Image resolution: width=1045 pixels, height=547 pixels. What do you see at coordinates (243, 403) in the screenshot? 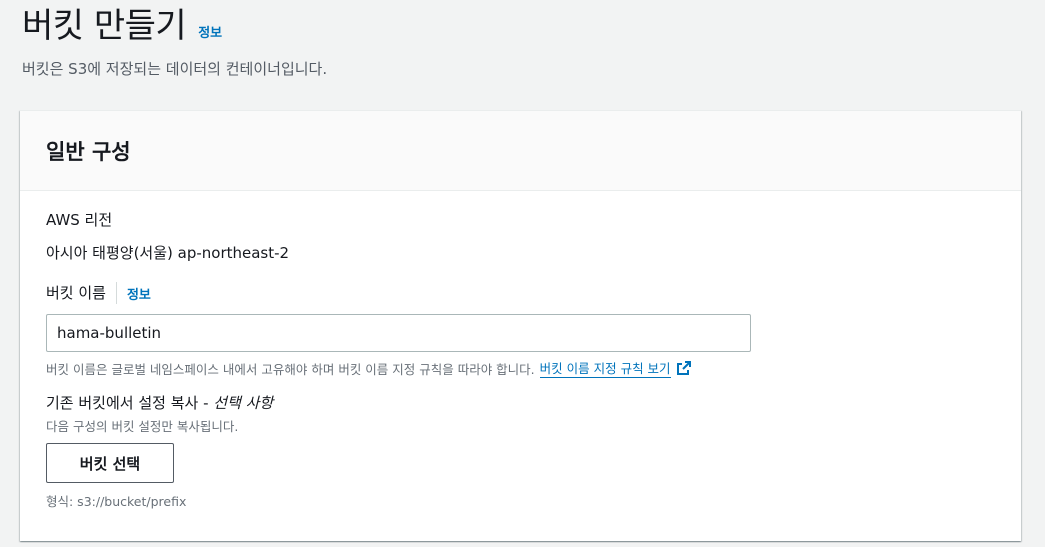
I see `optional-tag: 선택 사항` at bounding box center [243, 403].